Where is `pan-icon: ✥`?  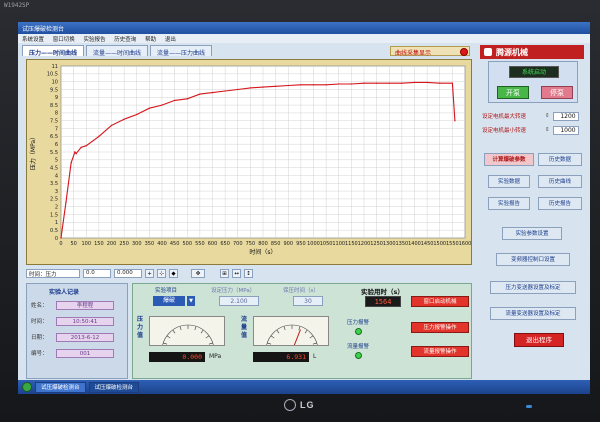
pan-icon: ✥ is located at coordinates (198, 273).